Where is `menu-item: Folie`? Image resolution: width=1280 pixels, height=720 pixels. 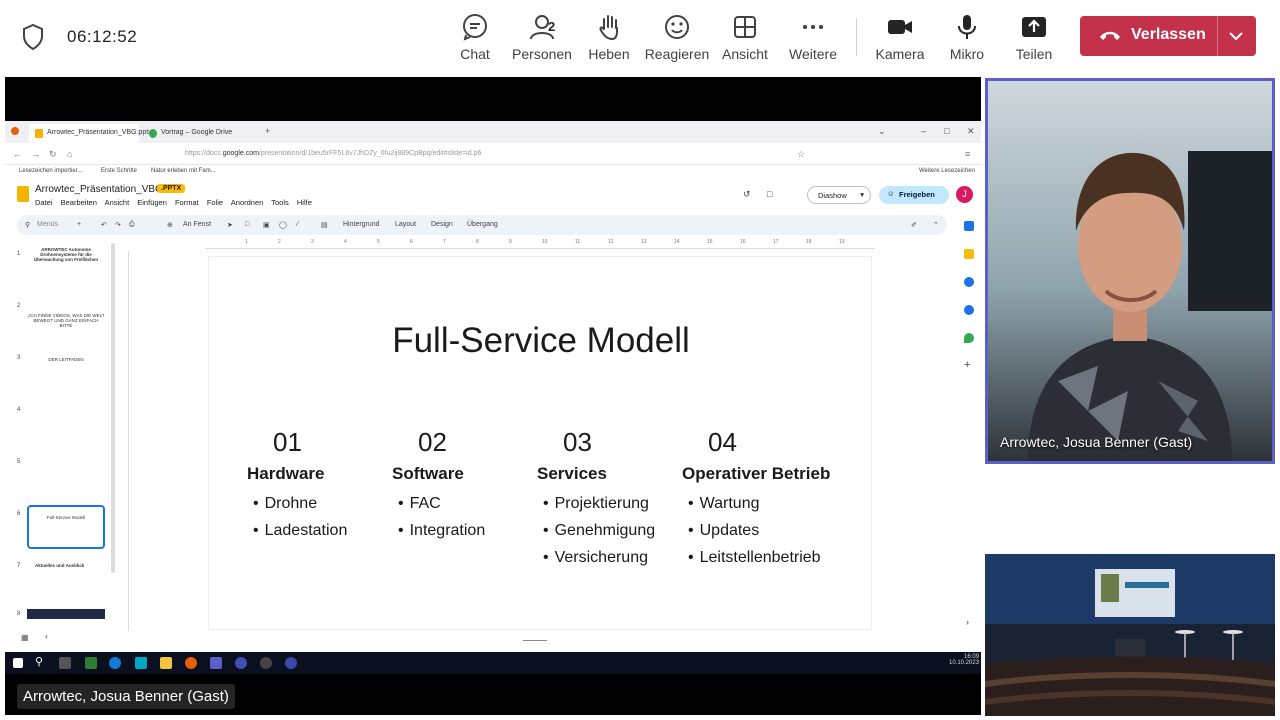 menu-item: Folie is located at coordinates (215, 202).